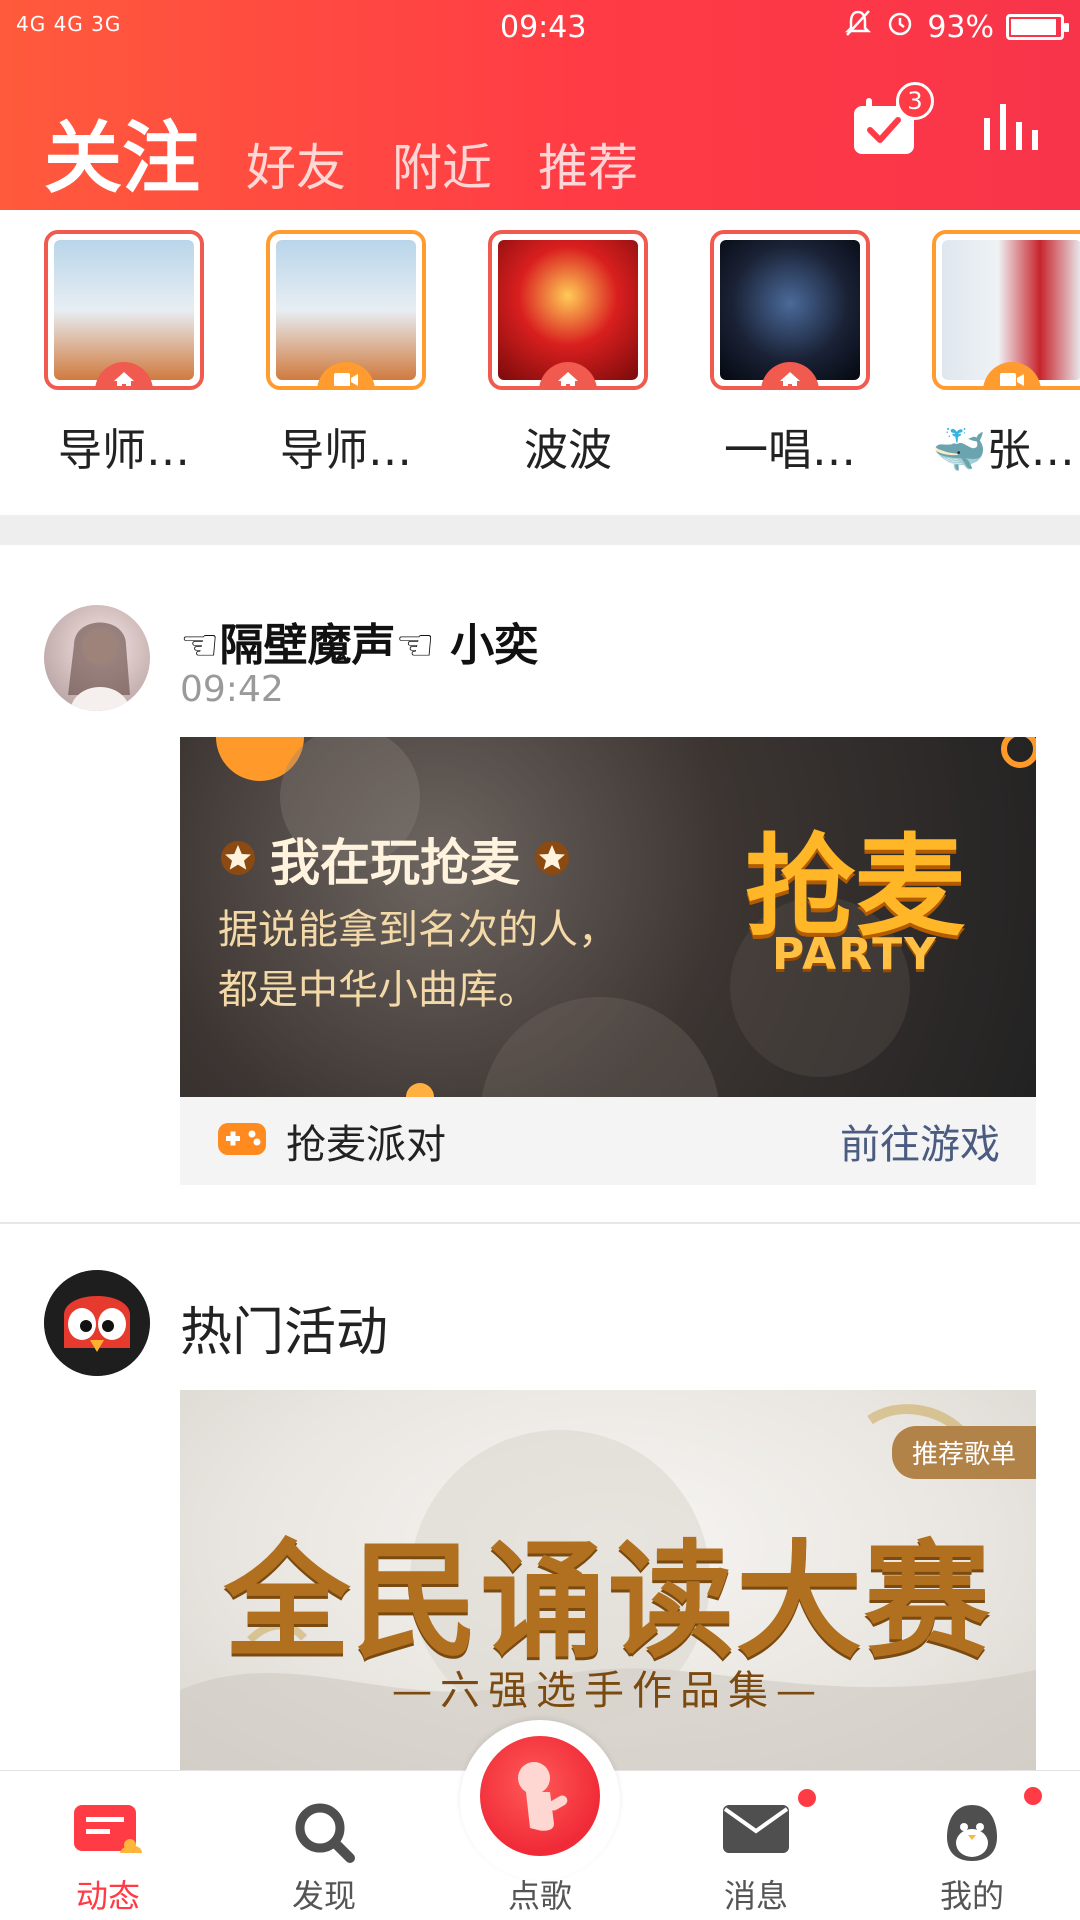  What do you see at coordinates (858, 27) in the screenshot?
I see `mute-bell-icon` at bounding box center [858, 27].